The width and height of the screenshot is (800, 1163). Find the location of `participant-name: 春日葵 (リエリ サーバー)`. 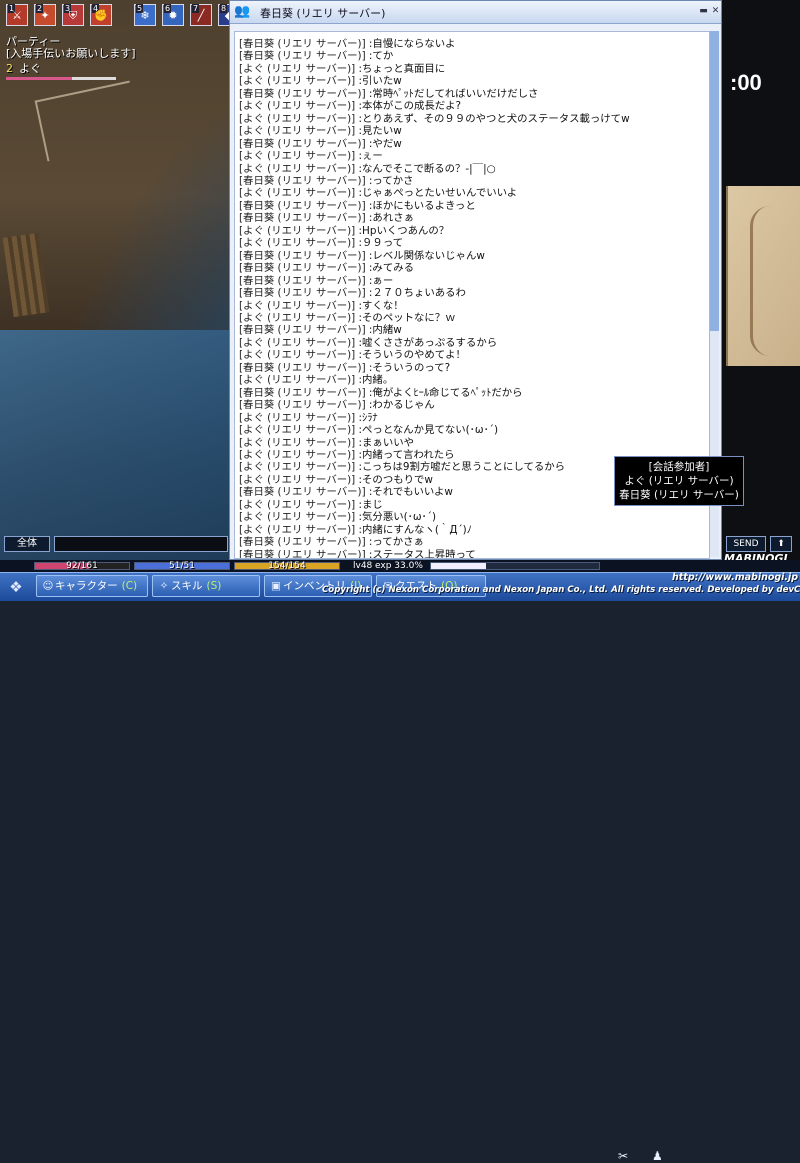

participant-name: 春日葵 (リエリ サーバー) is located at coordinates (679, 495).